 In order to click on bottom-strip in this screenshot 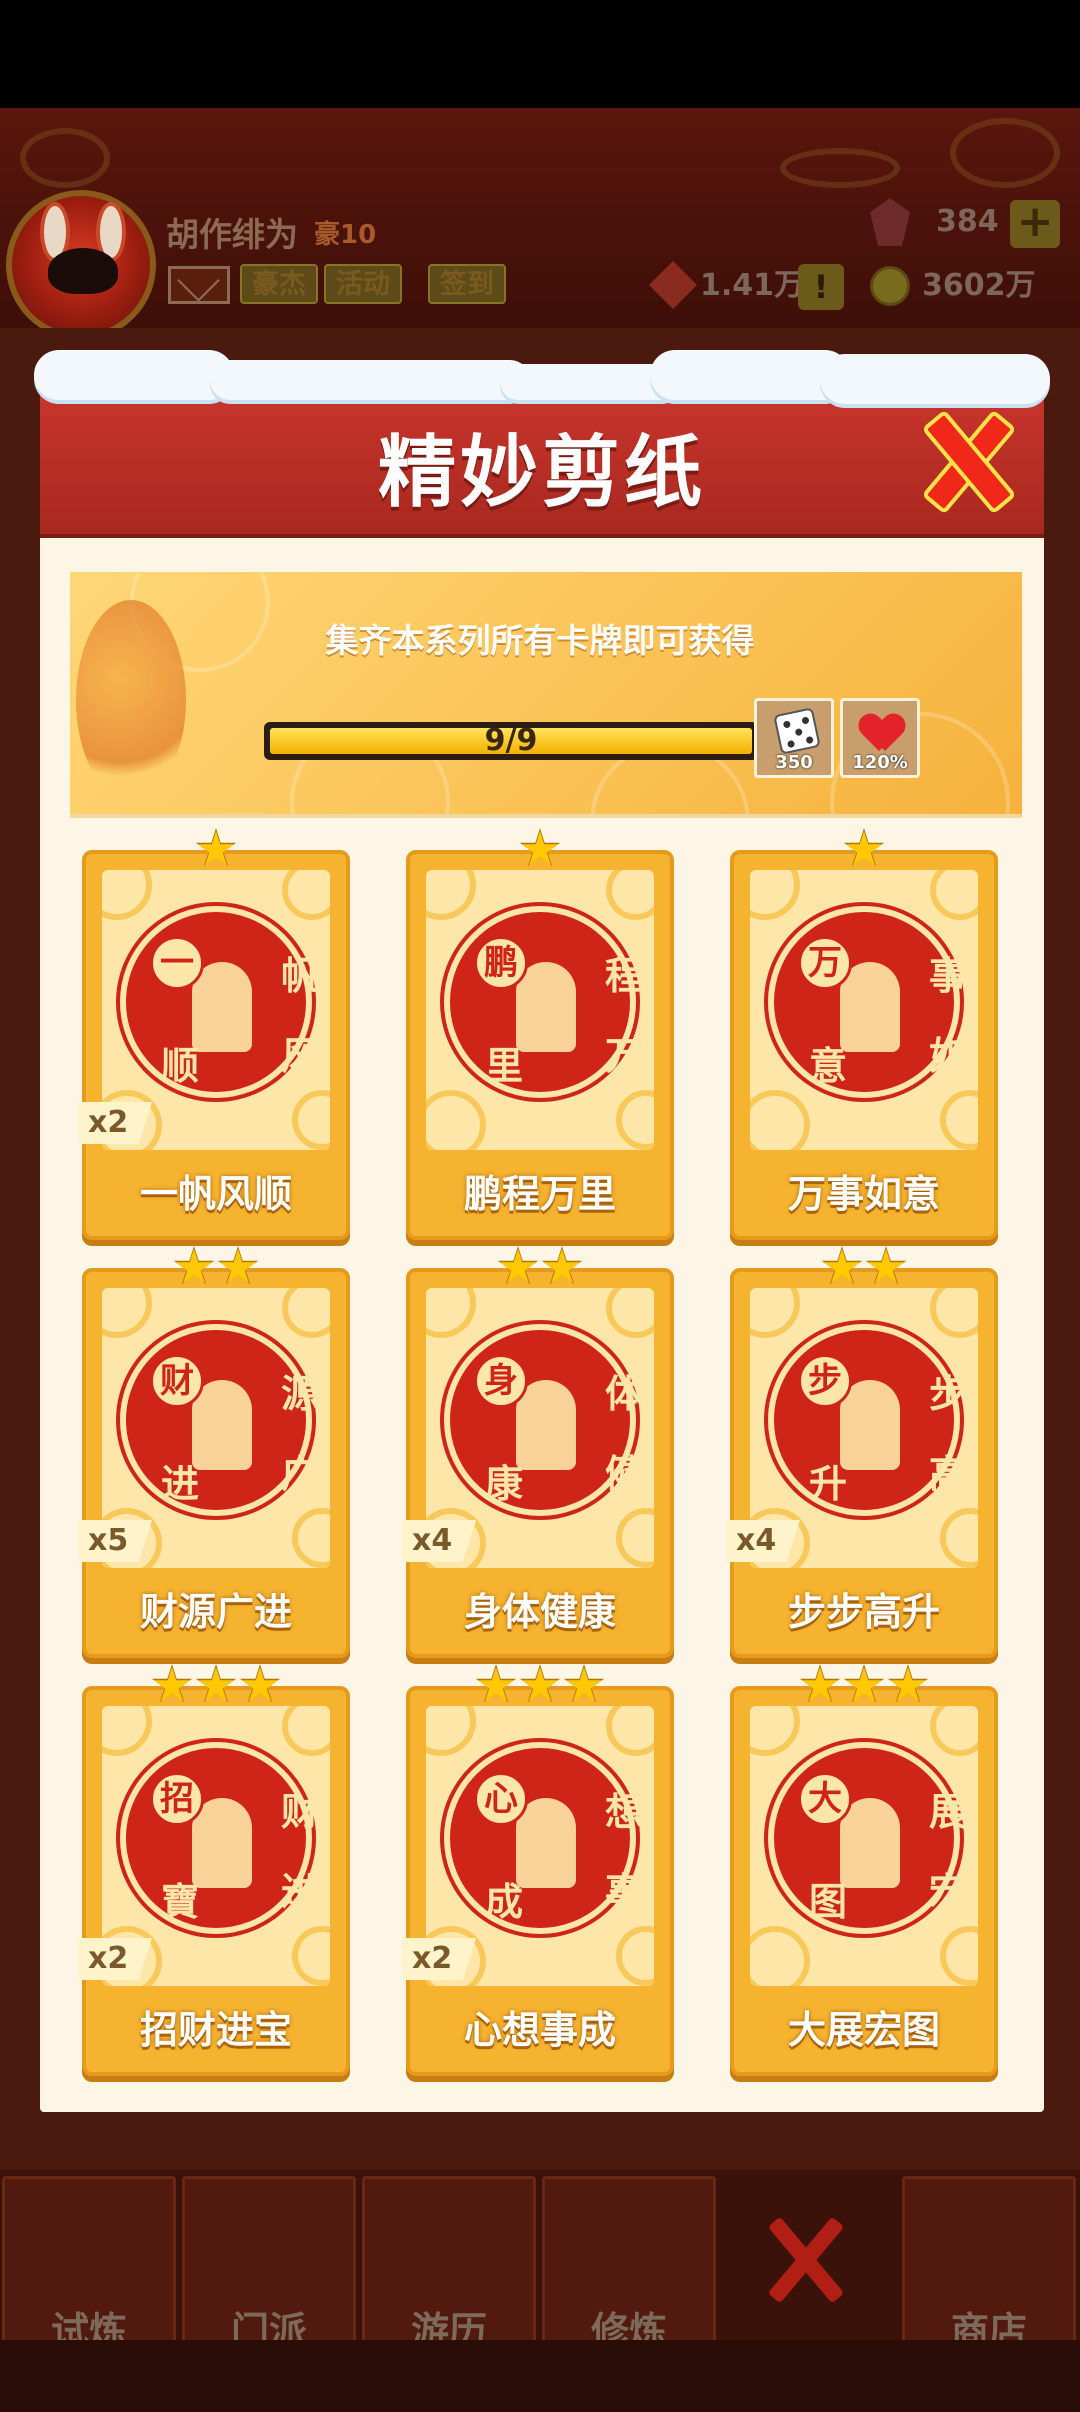, I will do `click(540, 2376)`.